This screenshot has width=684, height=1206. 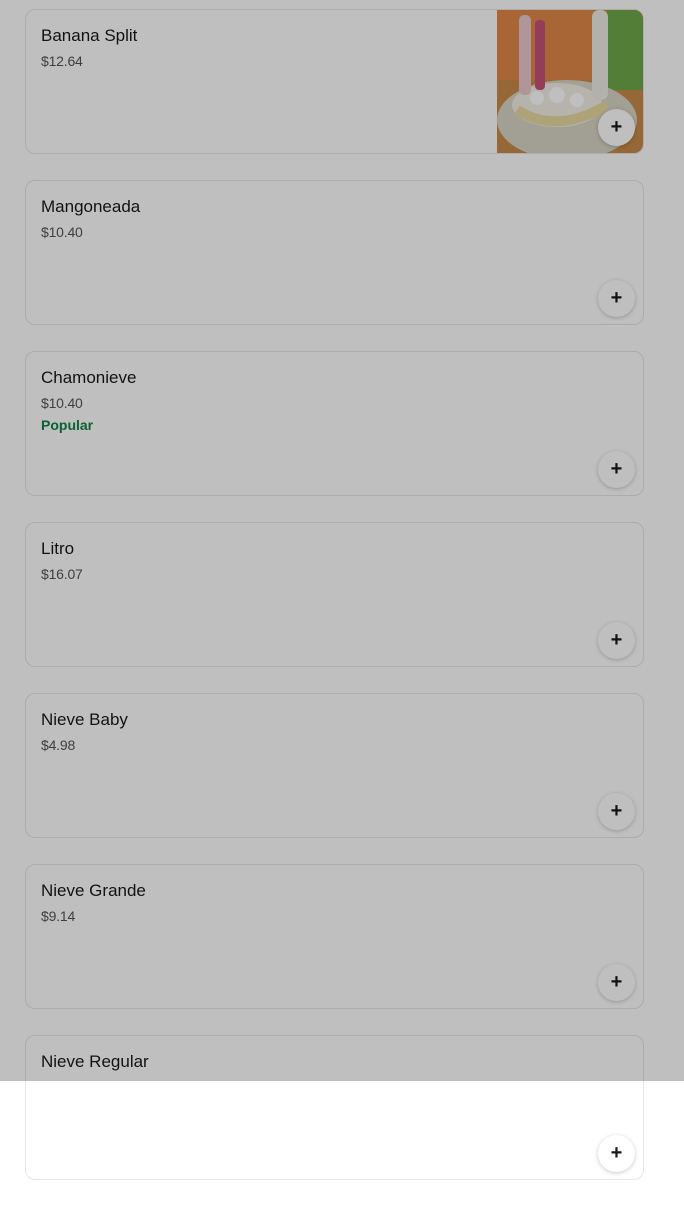 What do you see at coordinates (62, 574) in the screenshot?
I see `item-price: $16.07` at bounding box center [62, 574].